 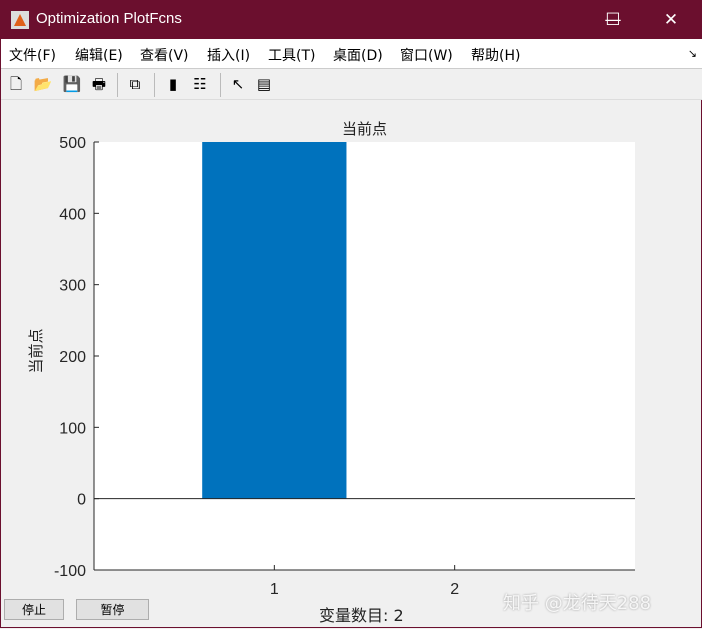 I want to click on stop-button: 停止, so click(x=34, y=609).